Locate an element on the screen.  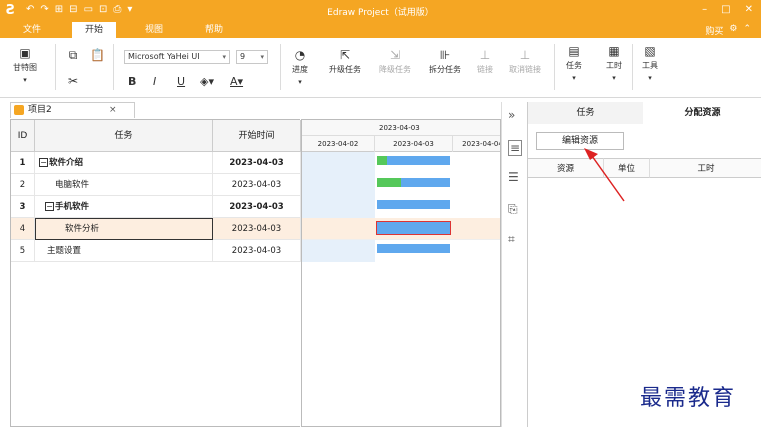
gantt-timescale-top: 2023-04-03 is located at coordinates (401, 128).